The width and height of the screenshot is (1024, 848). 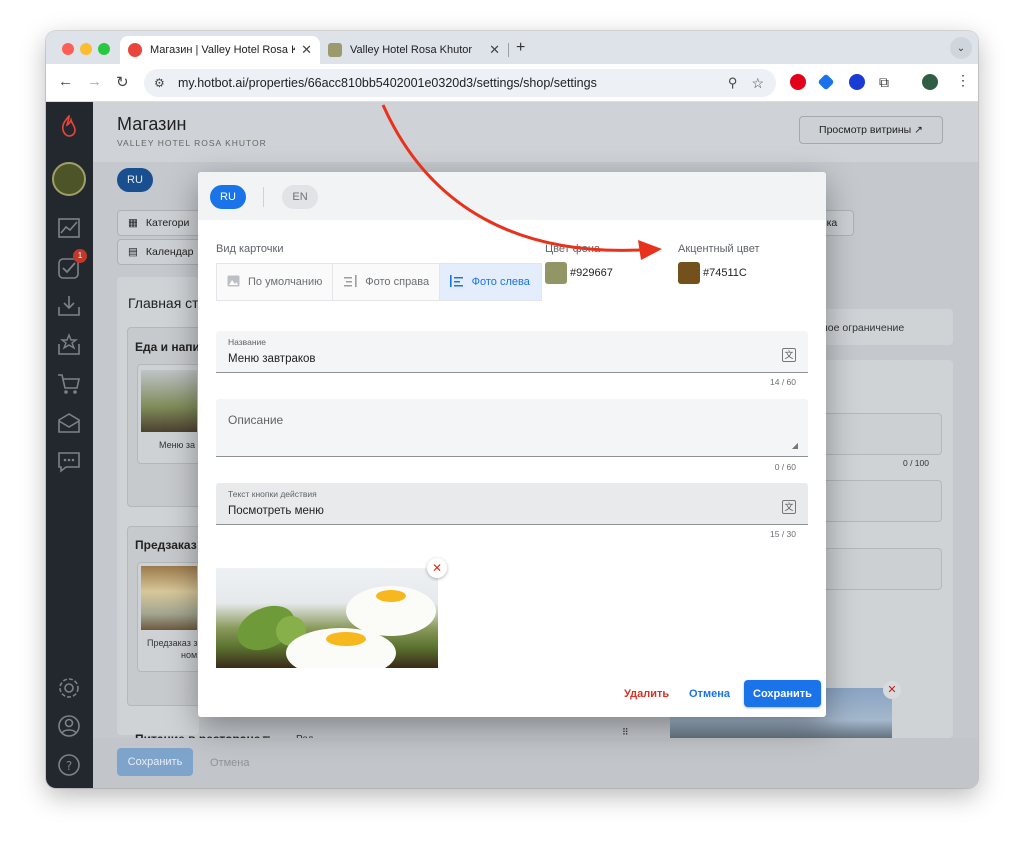 What do you see at coordinates (155, 762) in the screenshot?
I see `page-save-button: Сохранить` at bounding box center [155, 762].